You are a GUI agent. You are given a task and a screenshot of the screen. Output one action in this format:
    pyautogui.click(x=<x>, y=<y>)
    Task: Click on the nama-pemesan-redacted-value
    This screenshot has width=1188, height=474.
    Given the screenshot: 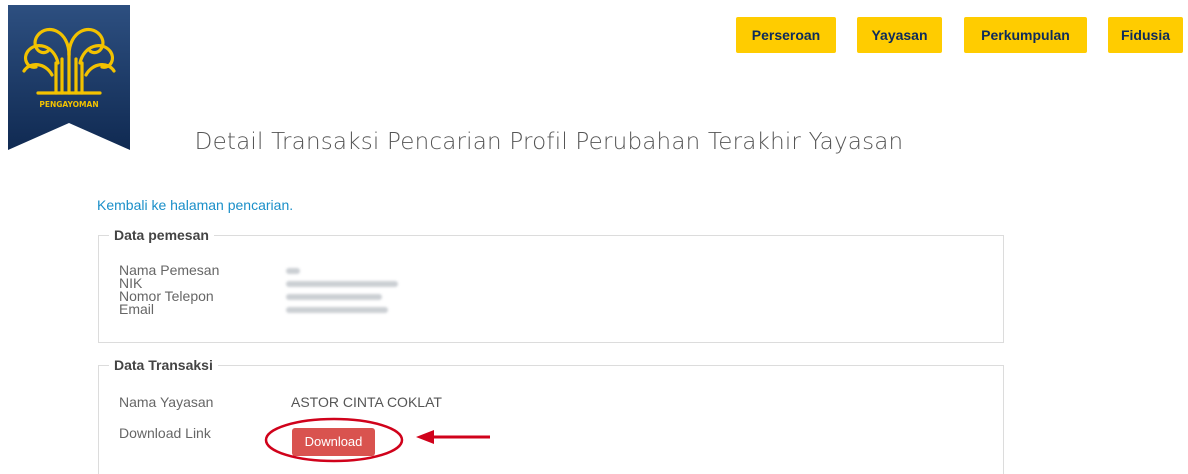 What is the action you would take?
    pyautogui.click(x=293, y=271)
    